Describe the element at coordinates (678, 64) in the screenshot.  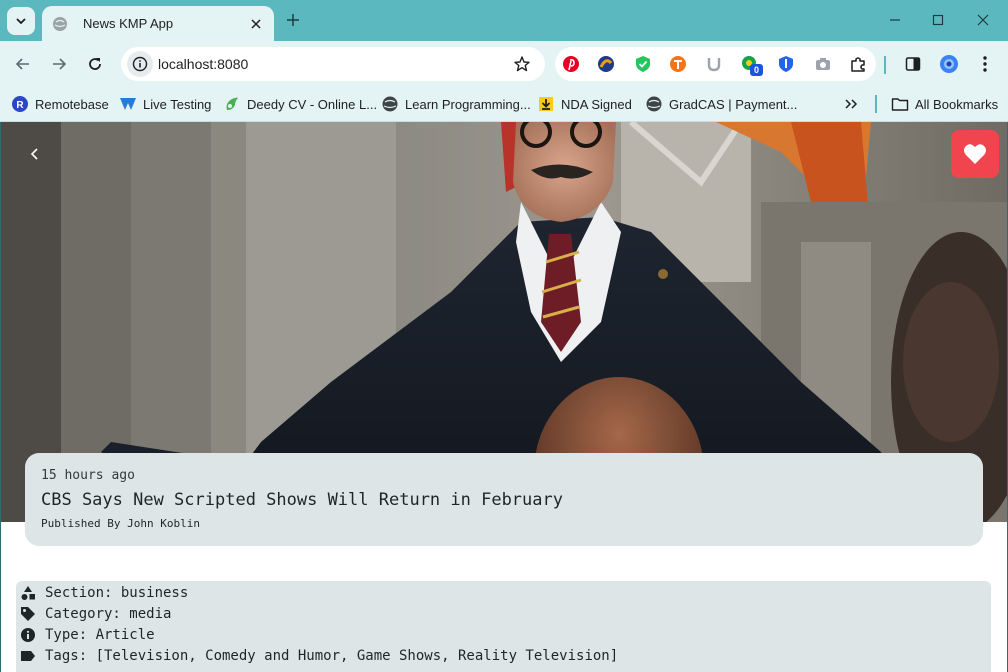
I see `translate-extension-icon` at that location.